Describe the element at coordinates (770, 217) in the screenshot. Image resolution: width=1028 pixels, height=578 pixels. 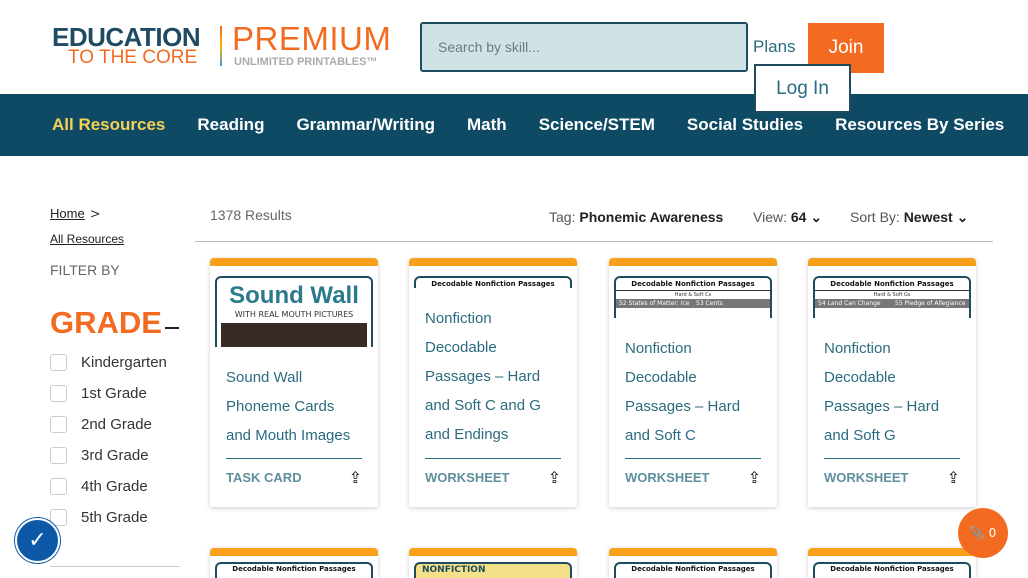
I see `view-label: View:` at that location.